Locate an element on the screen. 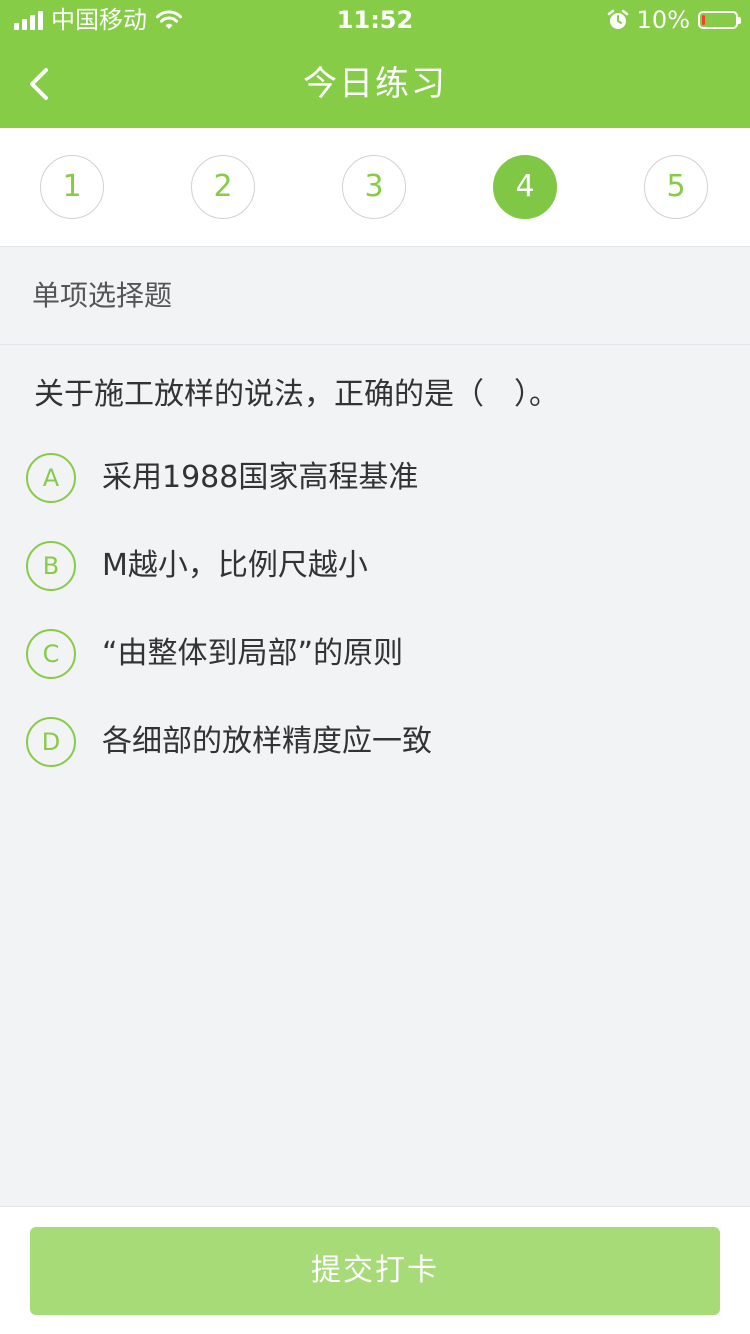 This screenshot has width=750, height=1334. option-a: A 采用1988国家高程基准 is located at coordinates (376, 479).